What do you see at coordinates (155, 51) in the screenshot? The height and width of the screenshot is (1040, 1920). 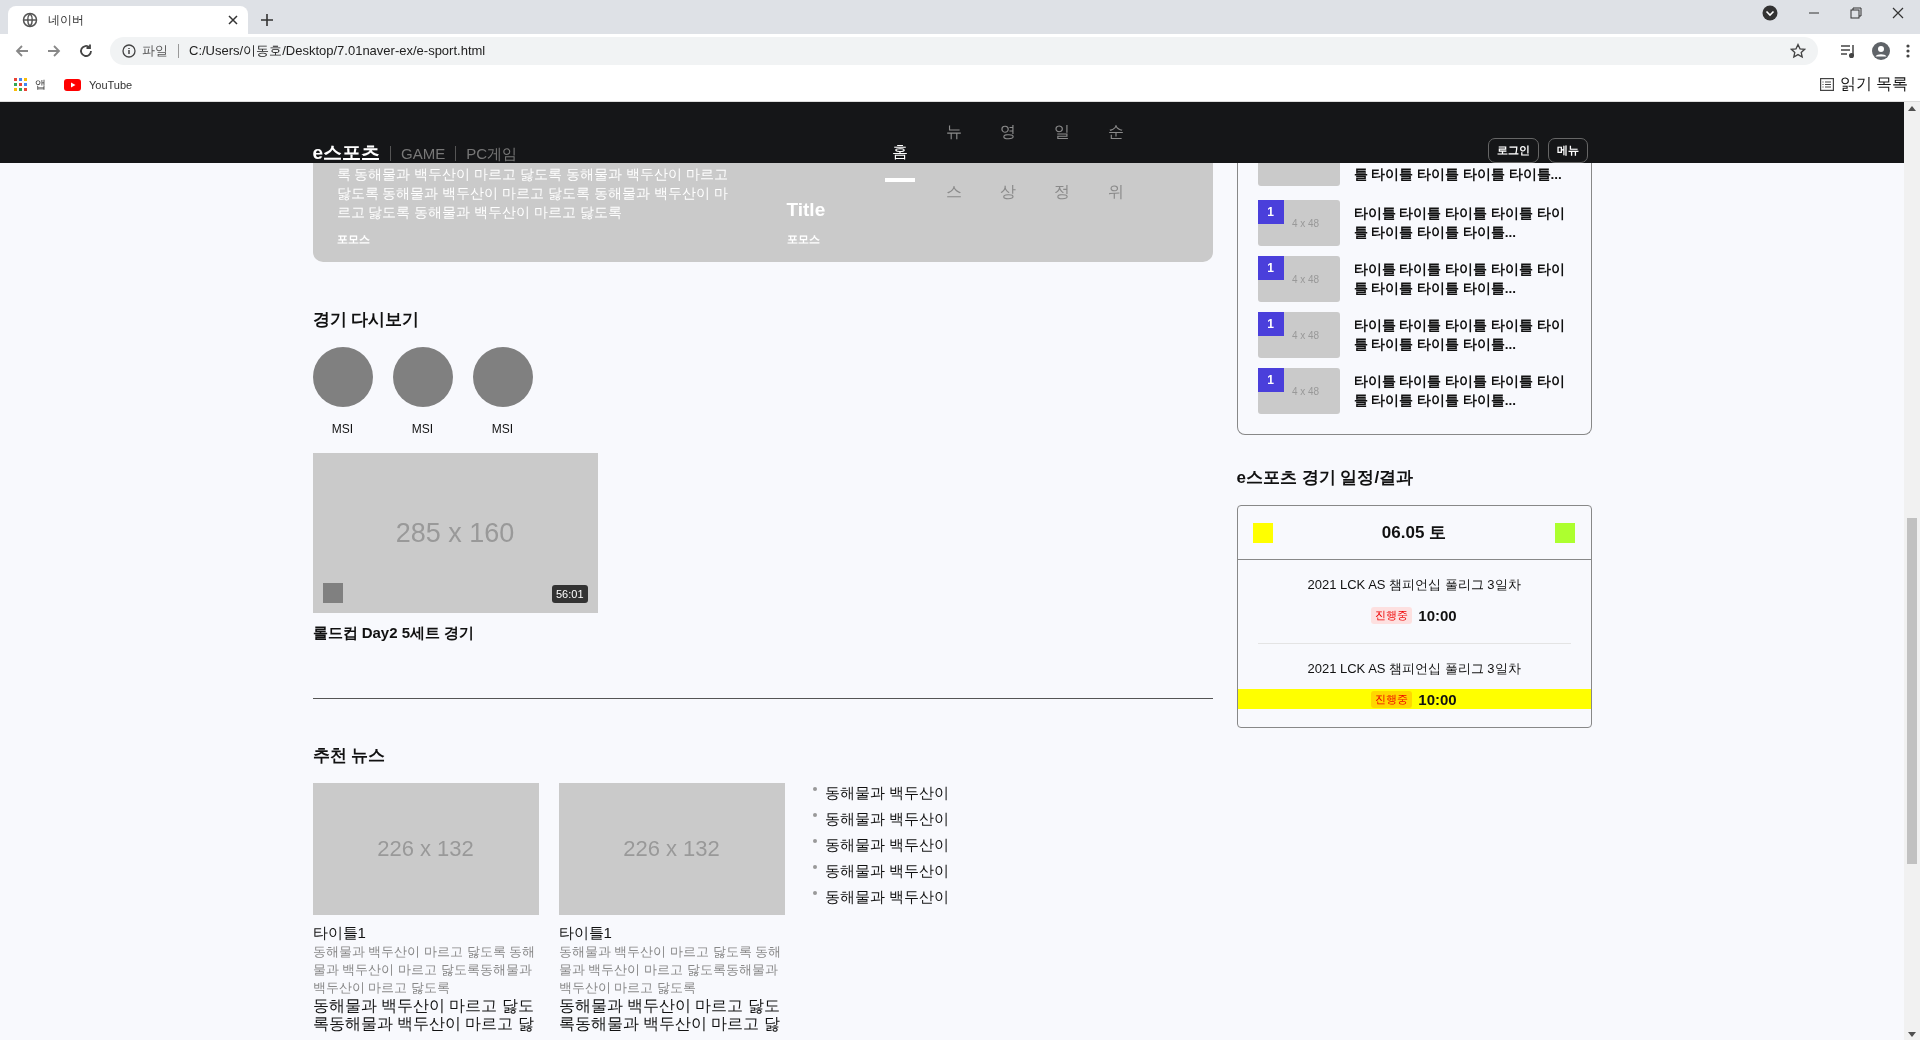 I see `address-scheme: 파일` at bounding box center [155, 51].